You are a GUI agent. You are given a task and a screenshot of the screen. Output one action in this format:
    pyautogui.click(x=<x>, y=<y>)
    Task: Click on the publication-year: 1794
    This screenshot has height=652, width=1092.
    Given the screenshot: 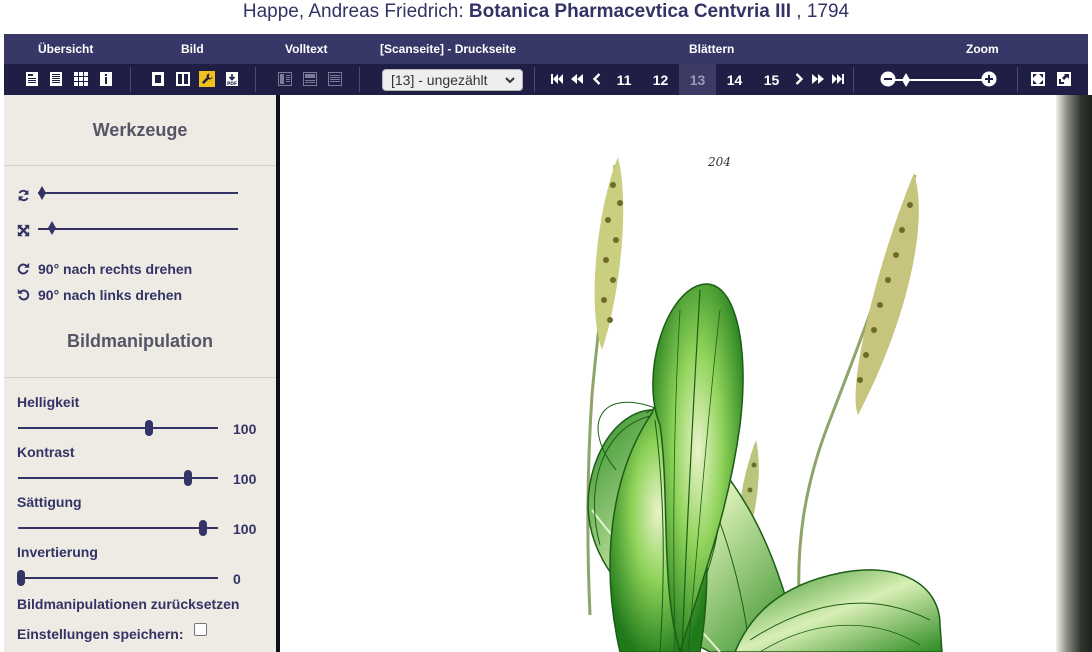 What is the action you would take?
    pyautogui.click(x=828, y=11)
    